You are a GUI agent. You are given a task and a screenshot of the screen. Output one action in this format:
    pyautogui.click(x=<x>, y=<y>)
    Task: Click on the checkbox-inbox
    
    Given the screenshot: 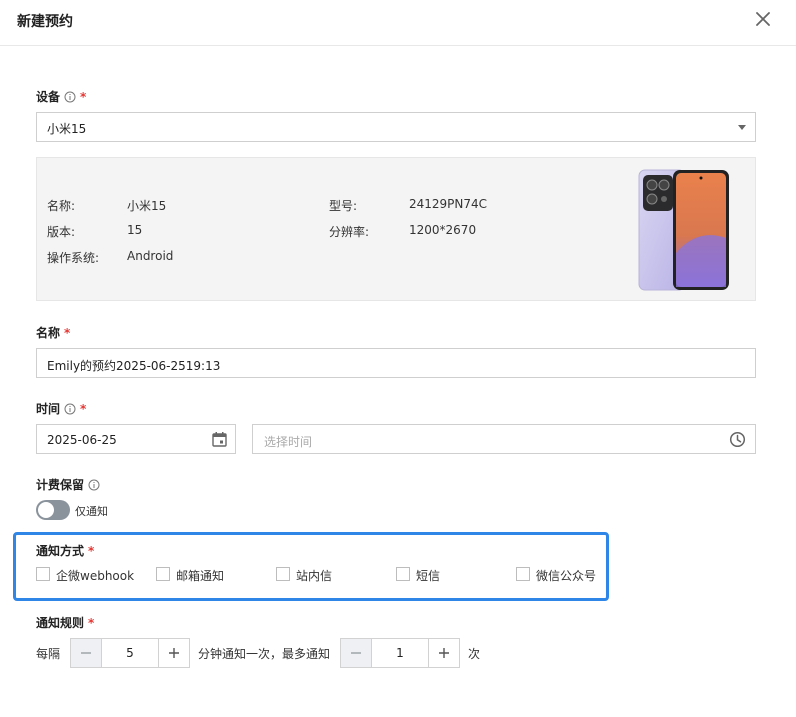 What is the action you would take?
    pyautogui.click(x=283, y=574)
    